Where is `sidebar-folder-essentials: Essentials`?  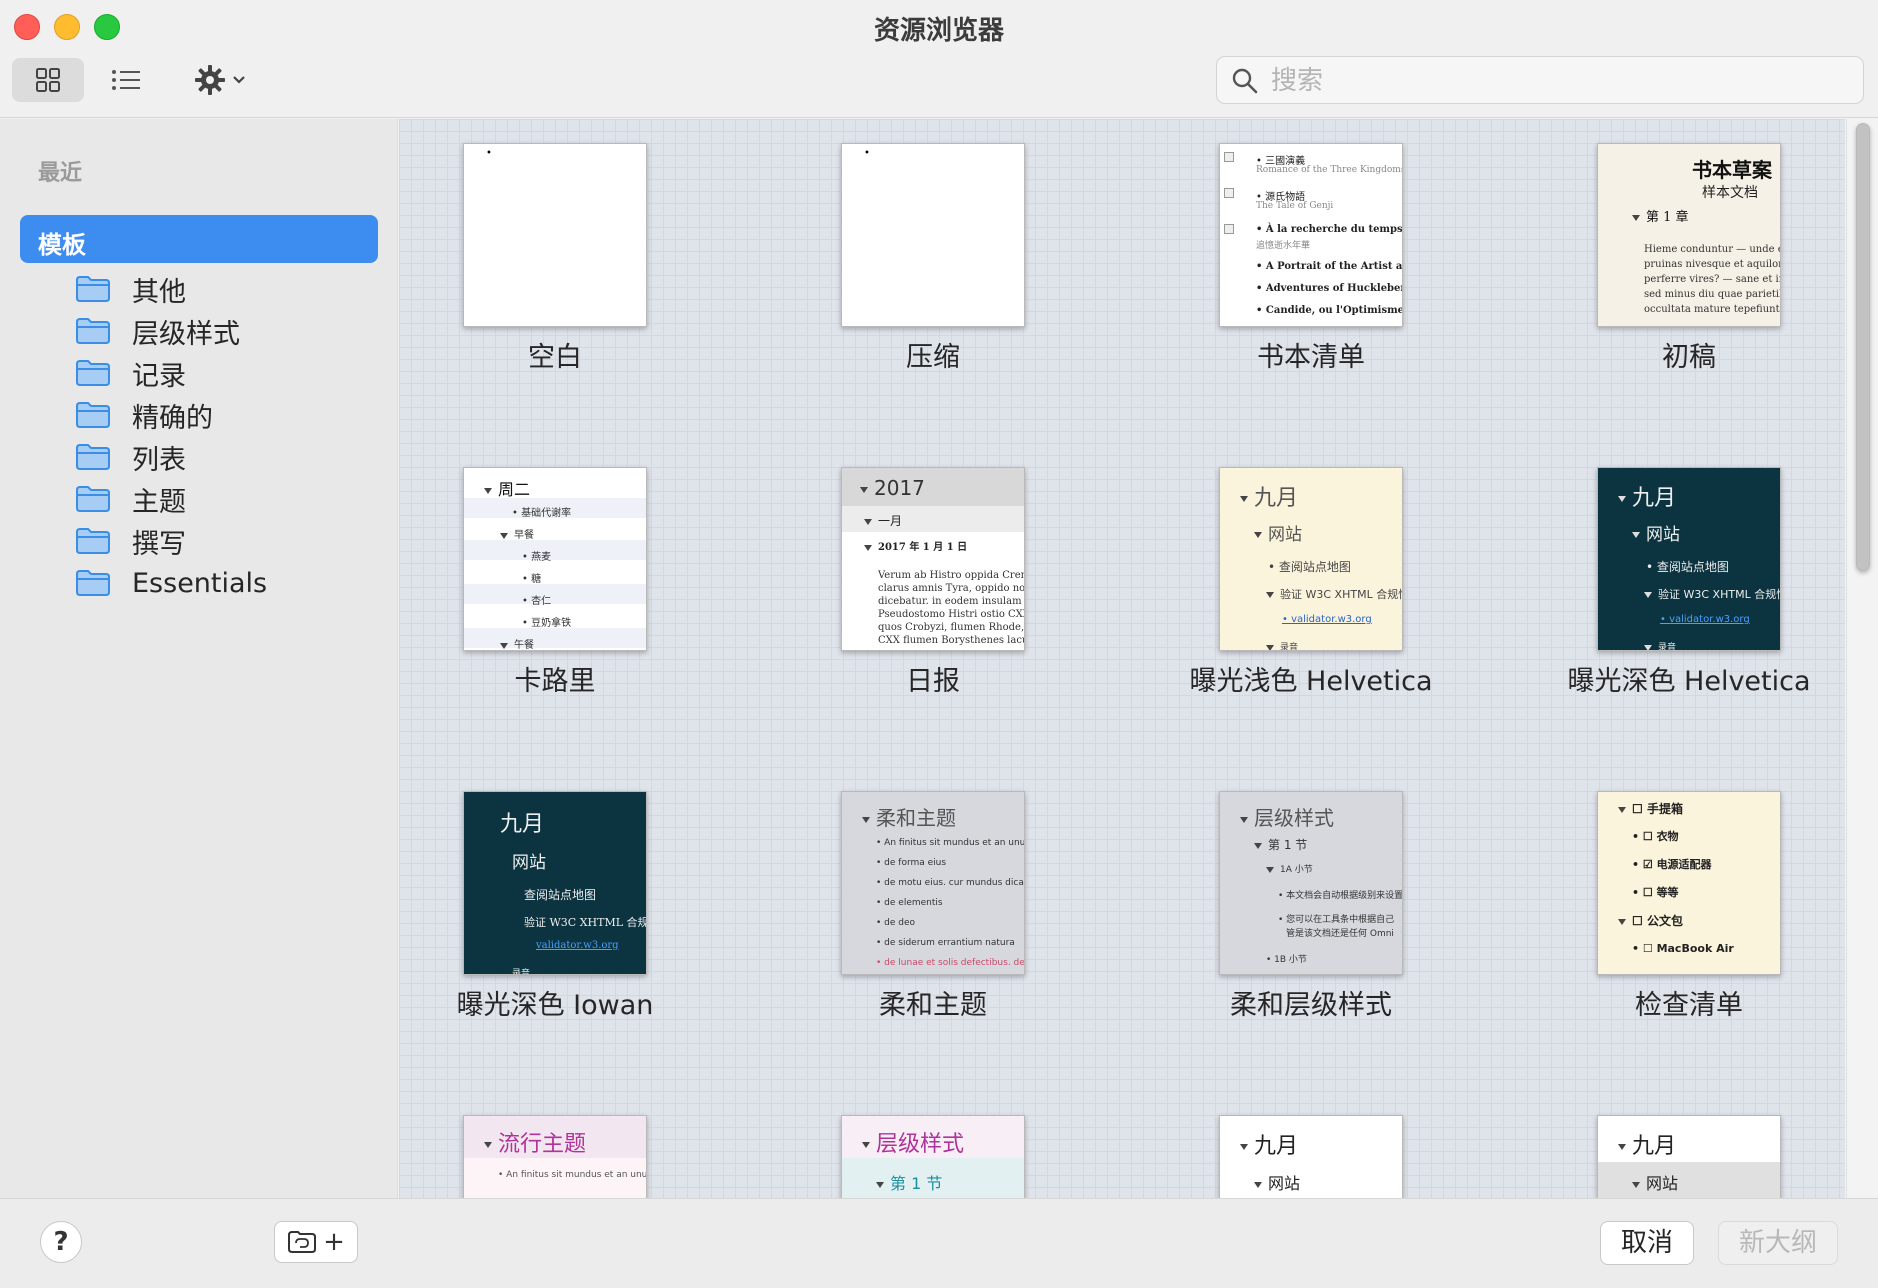 sidebar-folder-essentials: Essentials is located at coordinates (171, 583).